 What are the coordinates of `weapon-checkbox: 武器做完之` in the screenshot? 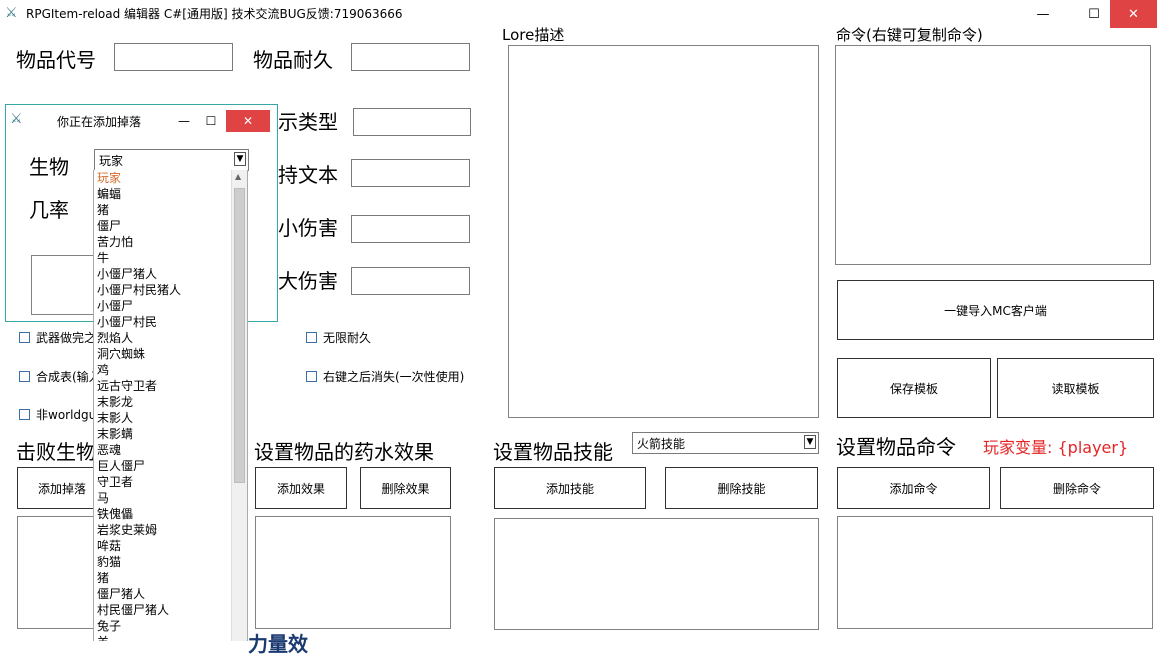 It's located at (57, 337).